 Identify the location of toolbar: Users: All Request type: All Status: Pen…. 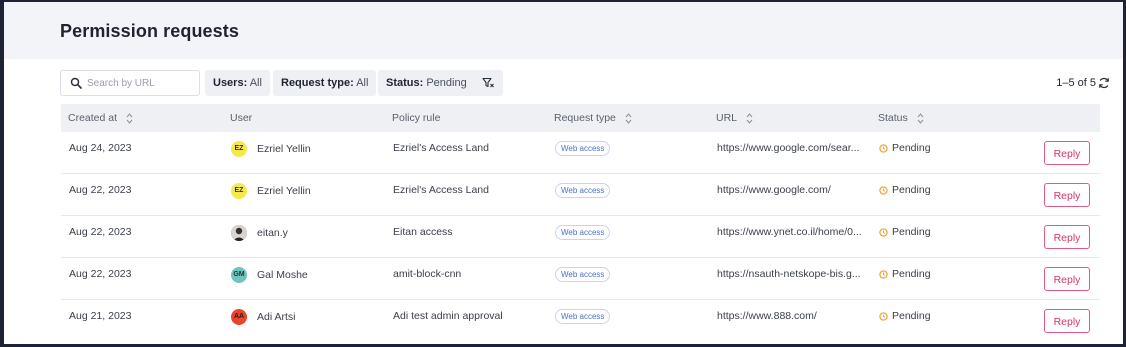
(585, 83).